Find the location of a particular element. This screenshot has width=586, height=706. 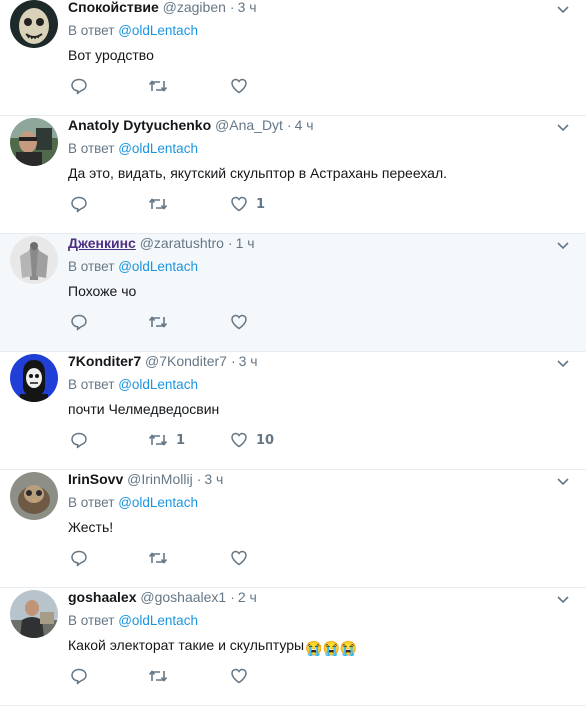

tweet-header: 7Konditer7 @7Konditer7 · 3 ч is located at coordinates (163, 361).